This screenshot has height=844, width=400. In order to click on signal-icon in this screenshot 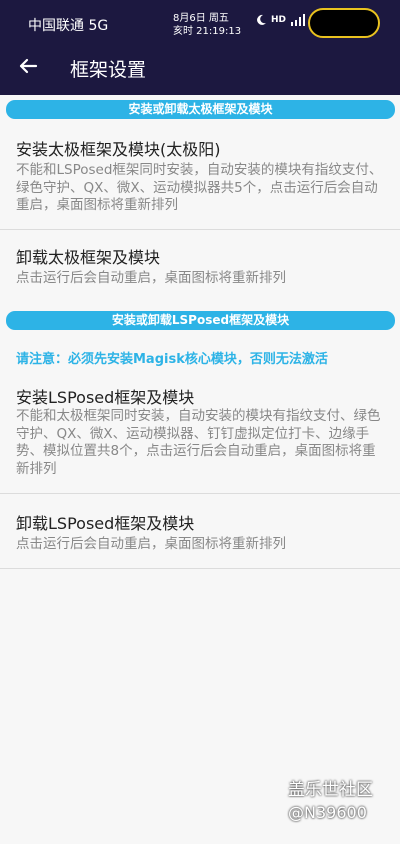, I will do `click(298, 20)`.